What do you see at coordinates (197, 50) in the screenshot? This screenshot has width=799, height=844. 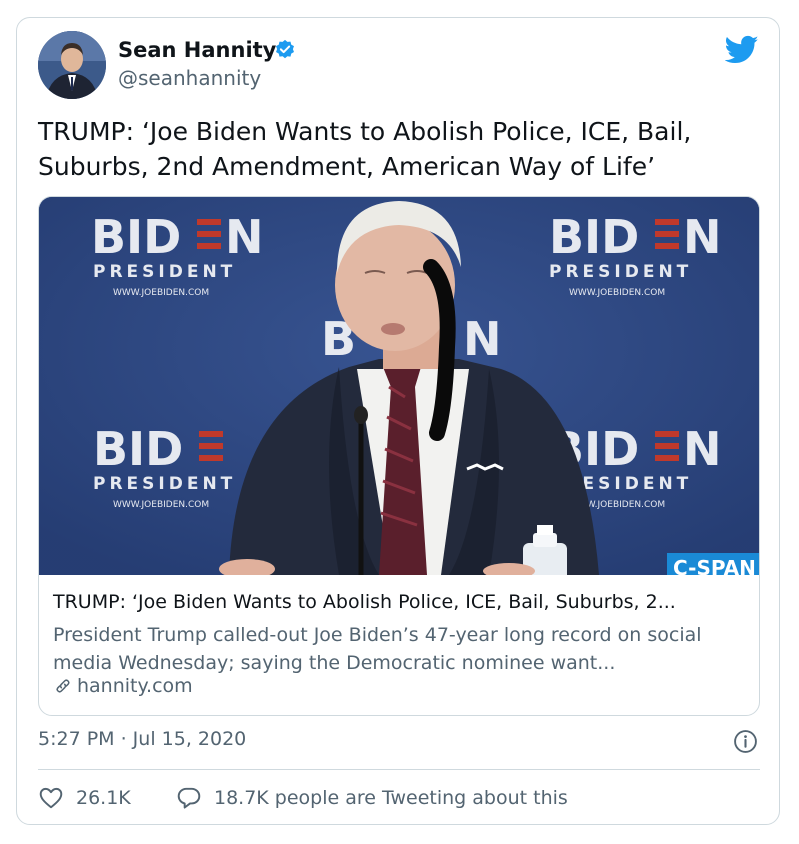 I see `author-name: Sean Hannity` at bounding box center [197, 50].